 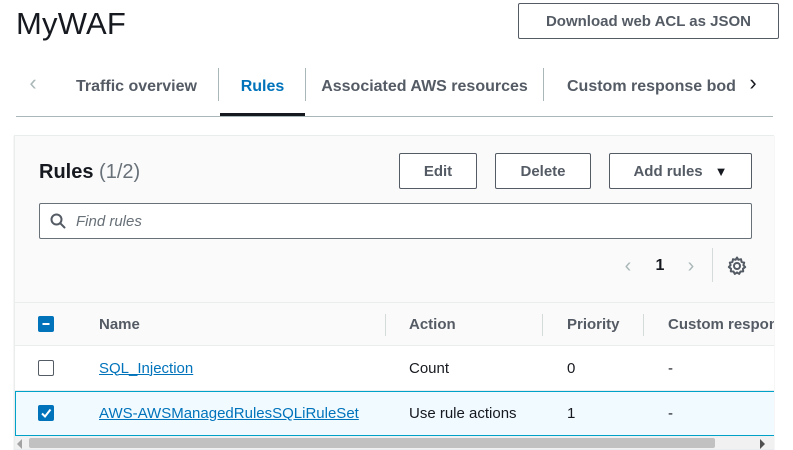 What do you see at coordinates (648, 21) in the screenshot?
I see `download-json-button: Download web ACL as JSON` at bounding box center [648, 21].